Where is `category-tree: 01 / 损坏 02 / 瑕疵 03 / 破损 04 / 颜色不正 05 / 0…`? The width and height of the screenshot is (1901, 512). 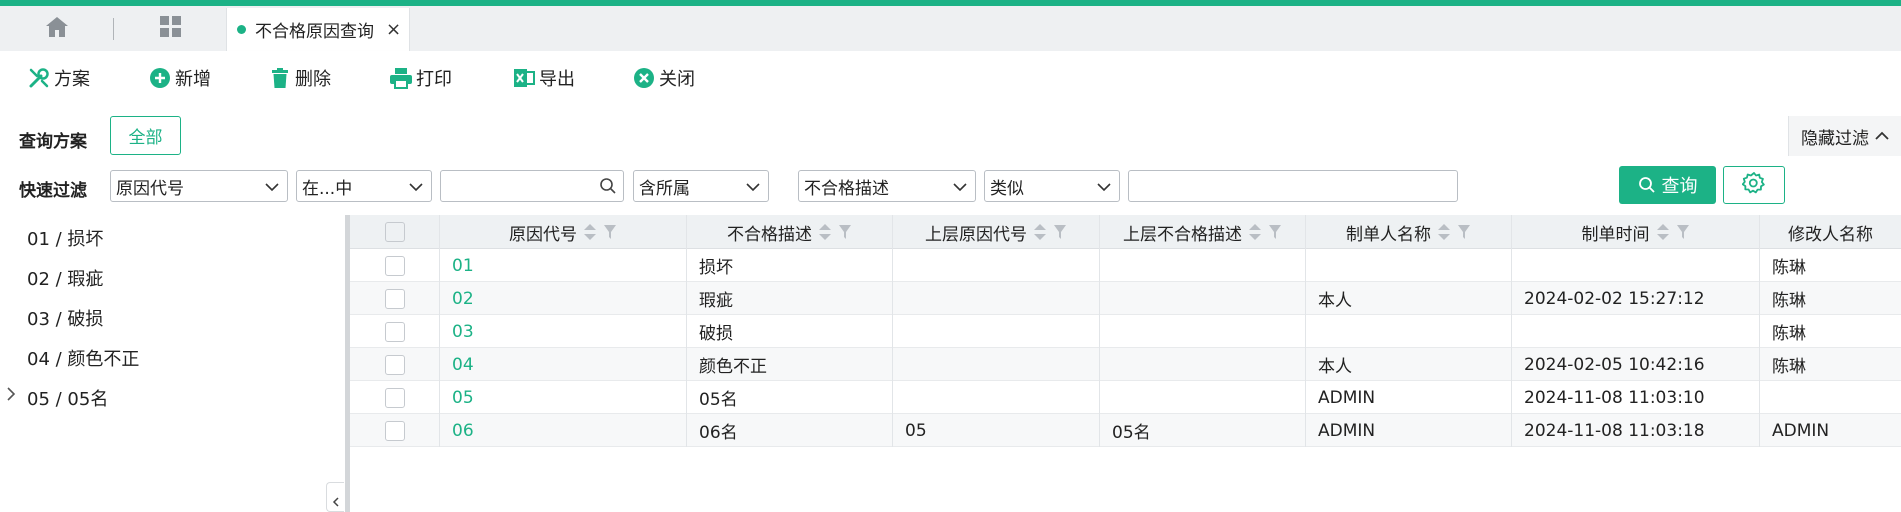 category-tree: 01 / 损坏 02 / 瑕疵 03 / 破损 04 / 颜色不正 05 / 0… is located at coordinates (172, 363).